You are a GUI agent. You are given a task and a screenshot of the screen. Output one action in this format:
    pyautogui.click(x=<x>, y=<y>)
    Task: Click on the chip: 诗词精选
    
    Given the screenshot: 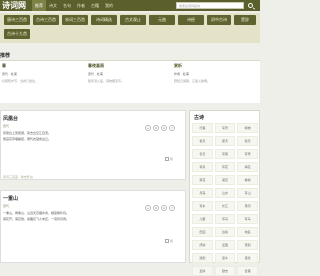 What is the action you would take?
    pyautogui.click(x=104, y=20)
    